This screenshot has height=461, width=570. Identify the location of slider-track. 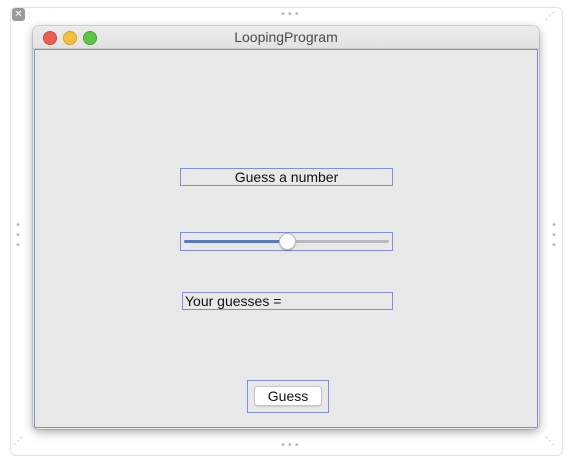
(286, 241).